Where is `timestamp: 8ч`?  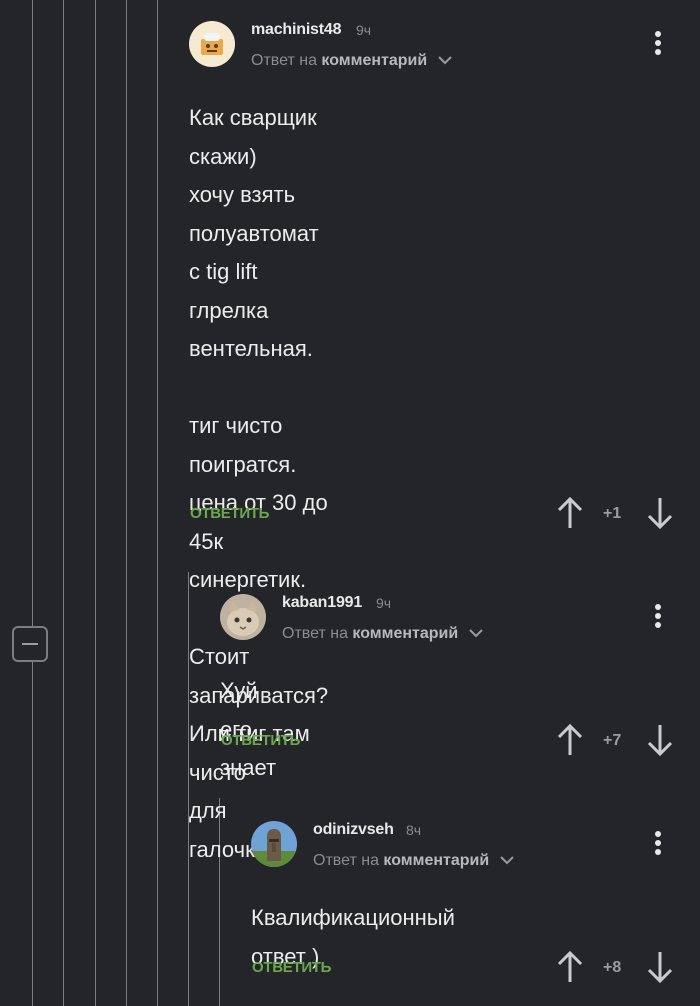
timestamp: 8ч is located at coordinates (414, 830).